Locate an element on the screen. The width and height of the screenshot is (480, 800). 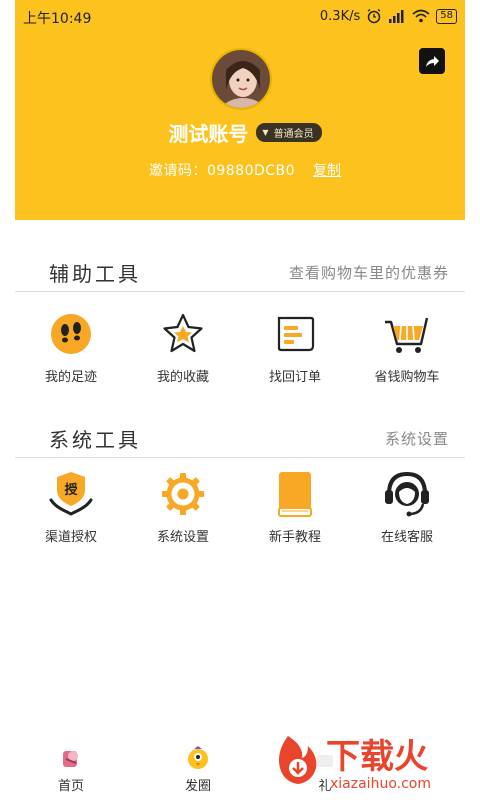
sys-tools-header: 系统工具 系统设置 is located at coordinates (240, 438).